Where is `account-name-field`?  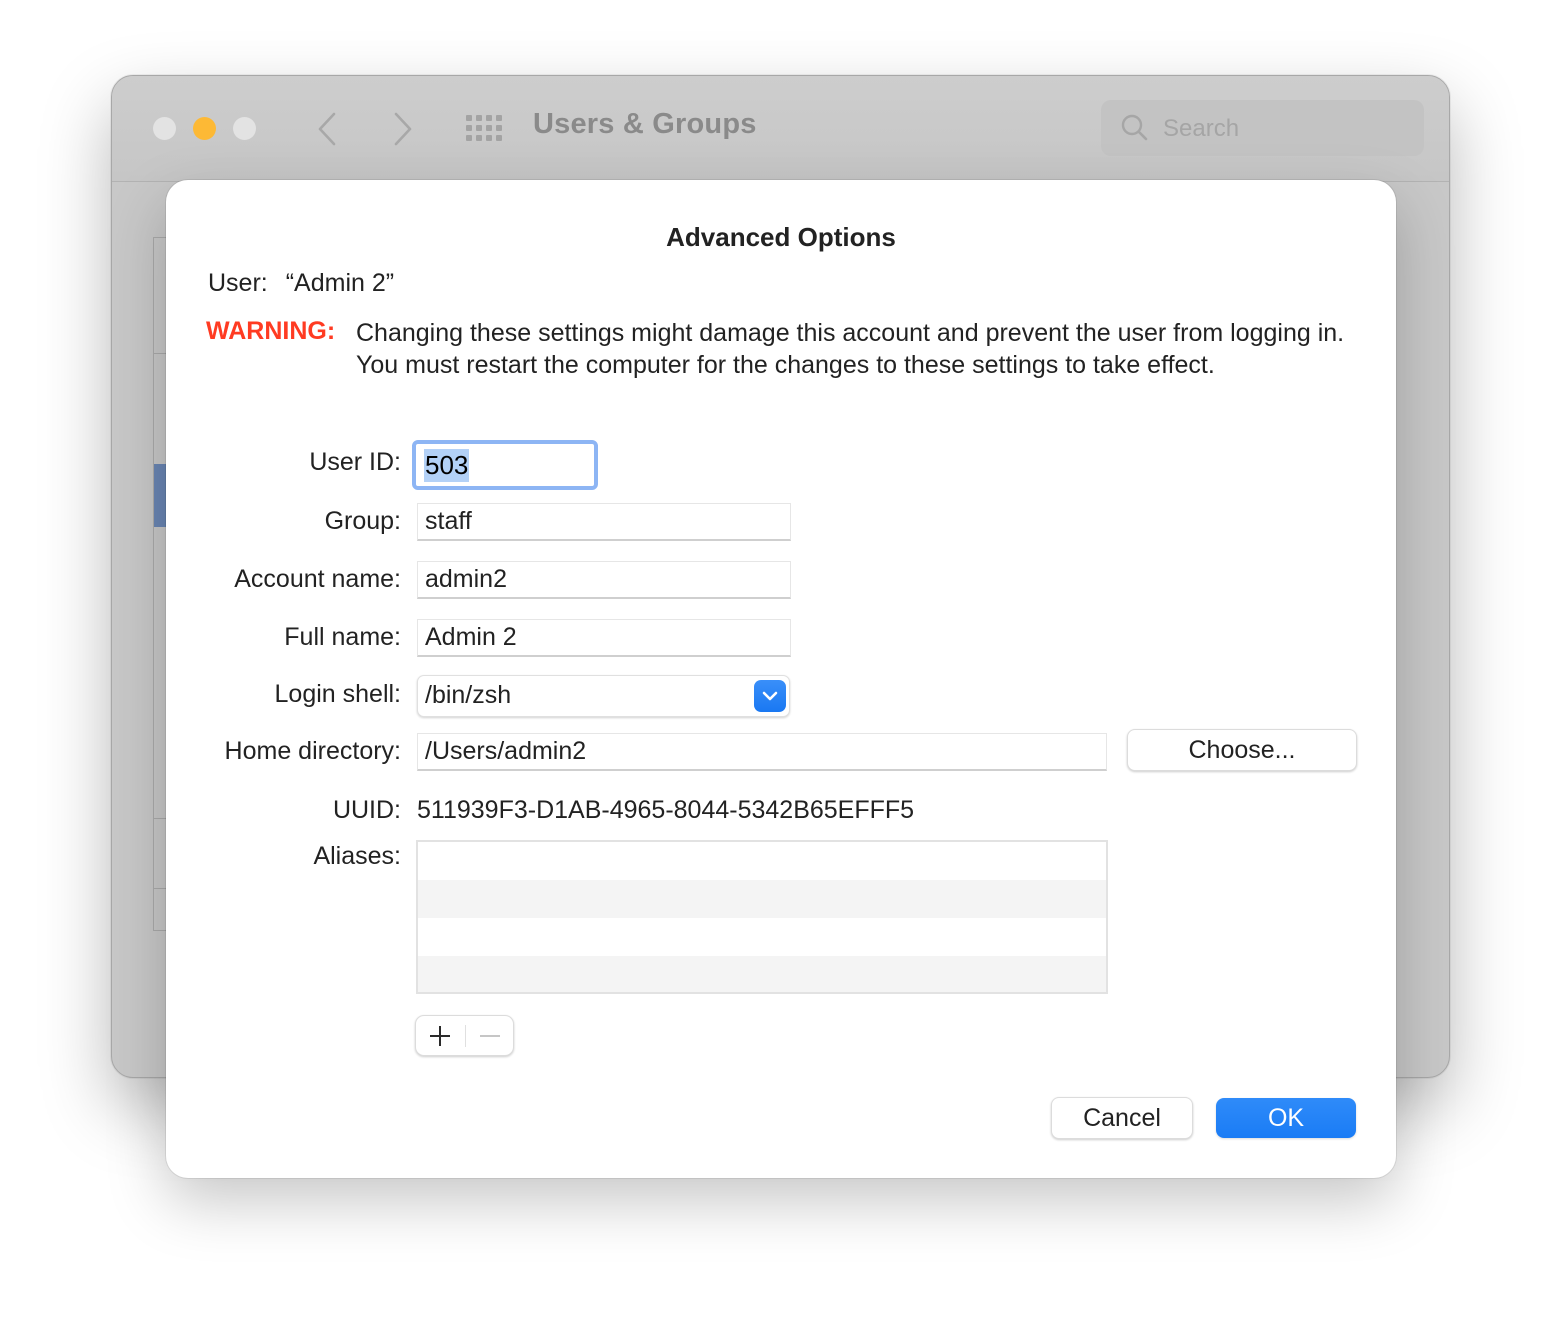 account-name-field is located at coordinates (604, 580).